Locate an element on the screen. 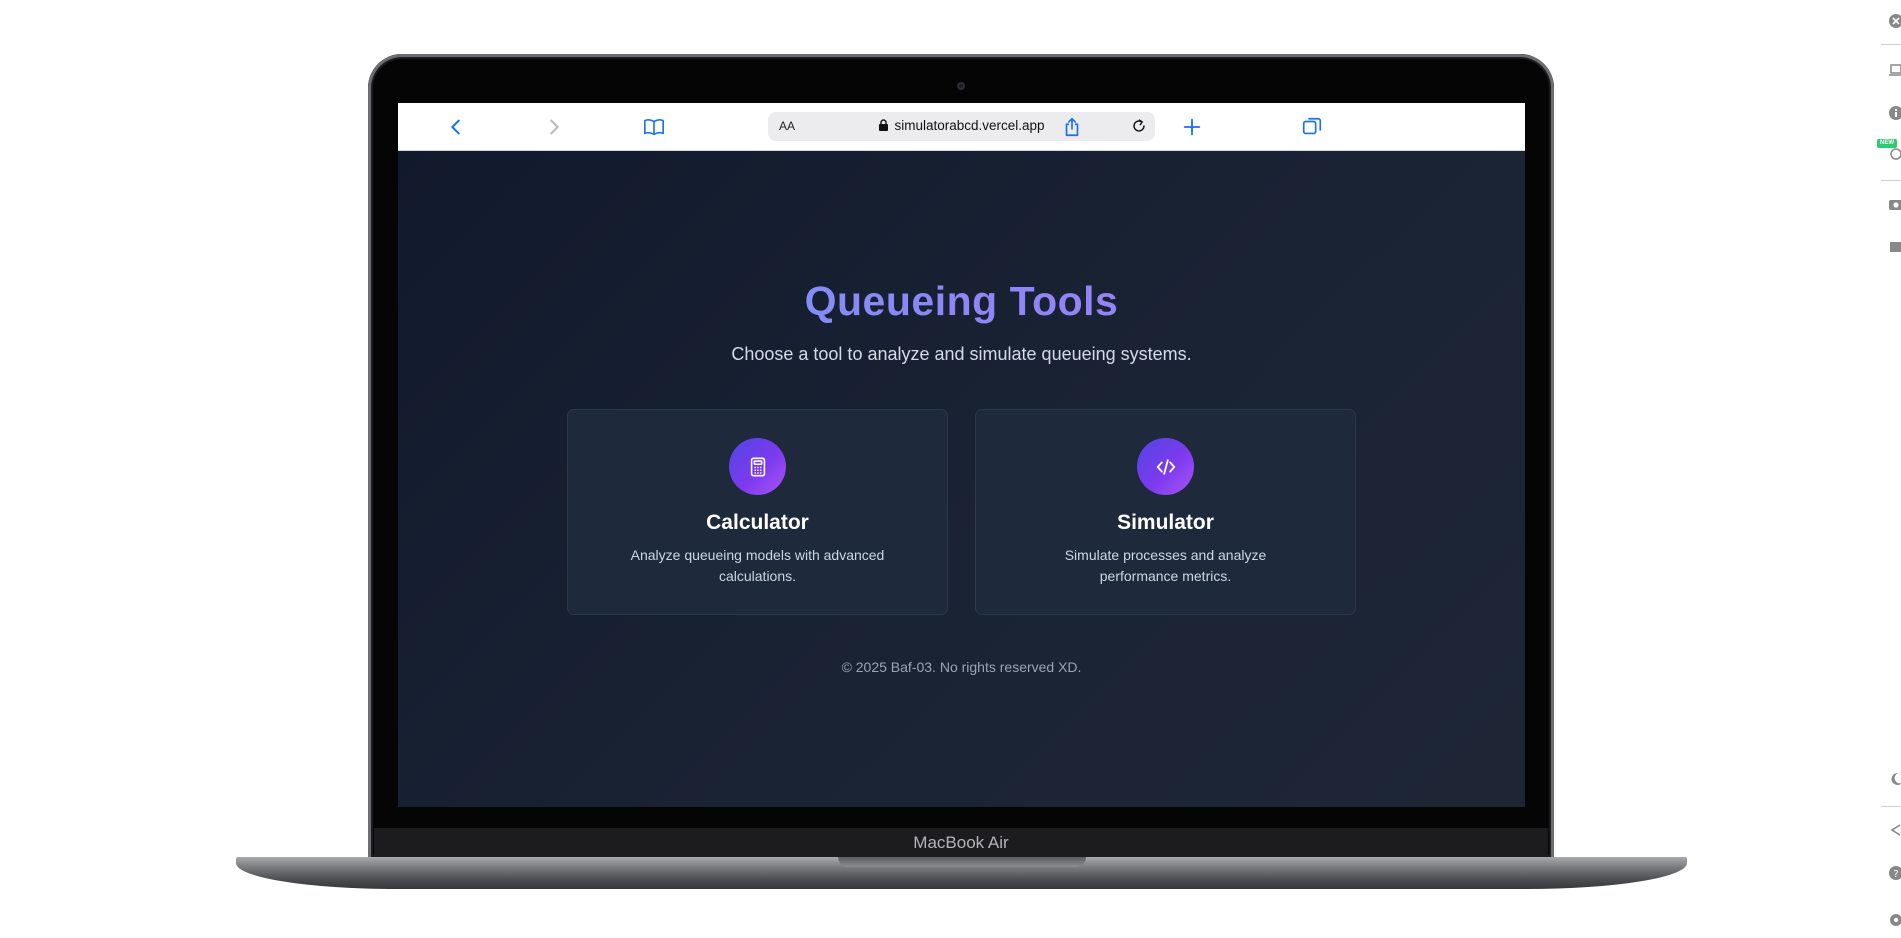  forward-icon is located at coordinates (554, 127).